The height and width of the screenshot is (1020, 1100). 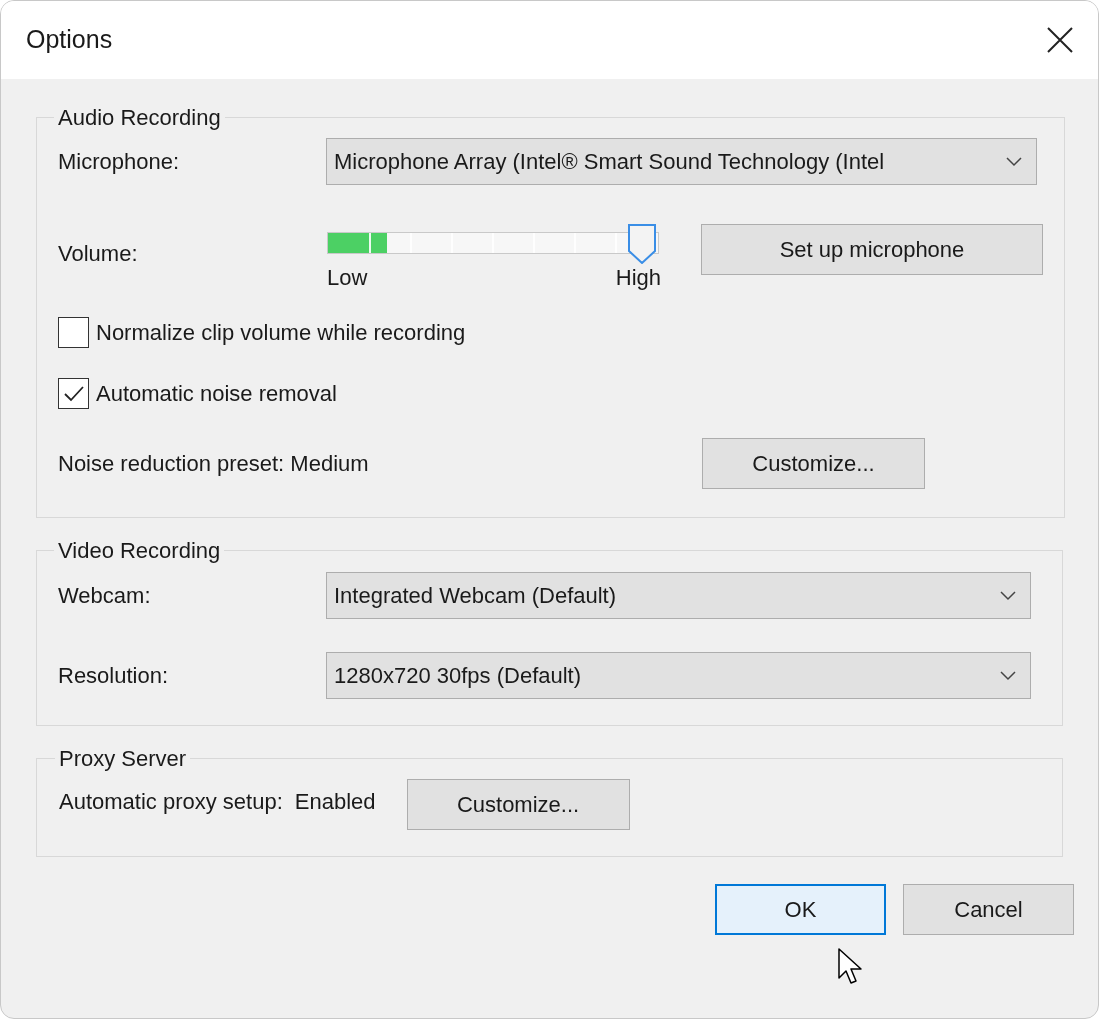 What do you see at coordinates (214, 464) in the screenshot?
I see `preset-label: Noise reduction preset: Medium` at bounding box center [214, 464].